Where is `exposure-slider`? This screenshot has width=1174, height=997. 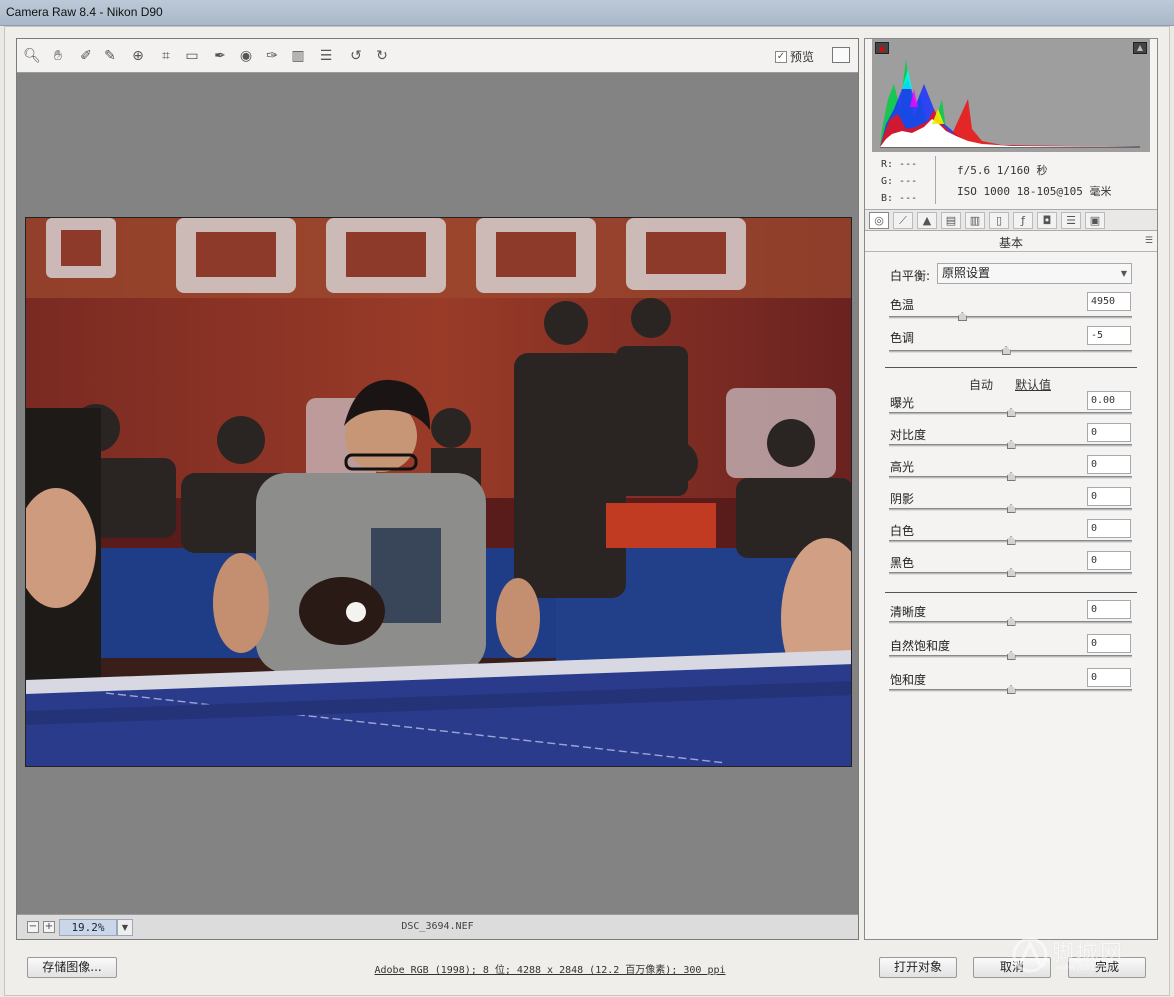 exposure-slider is located at coordinates (1010, 412).